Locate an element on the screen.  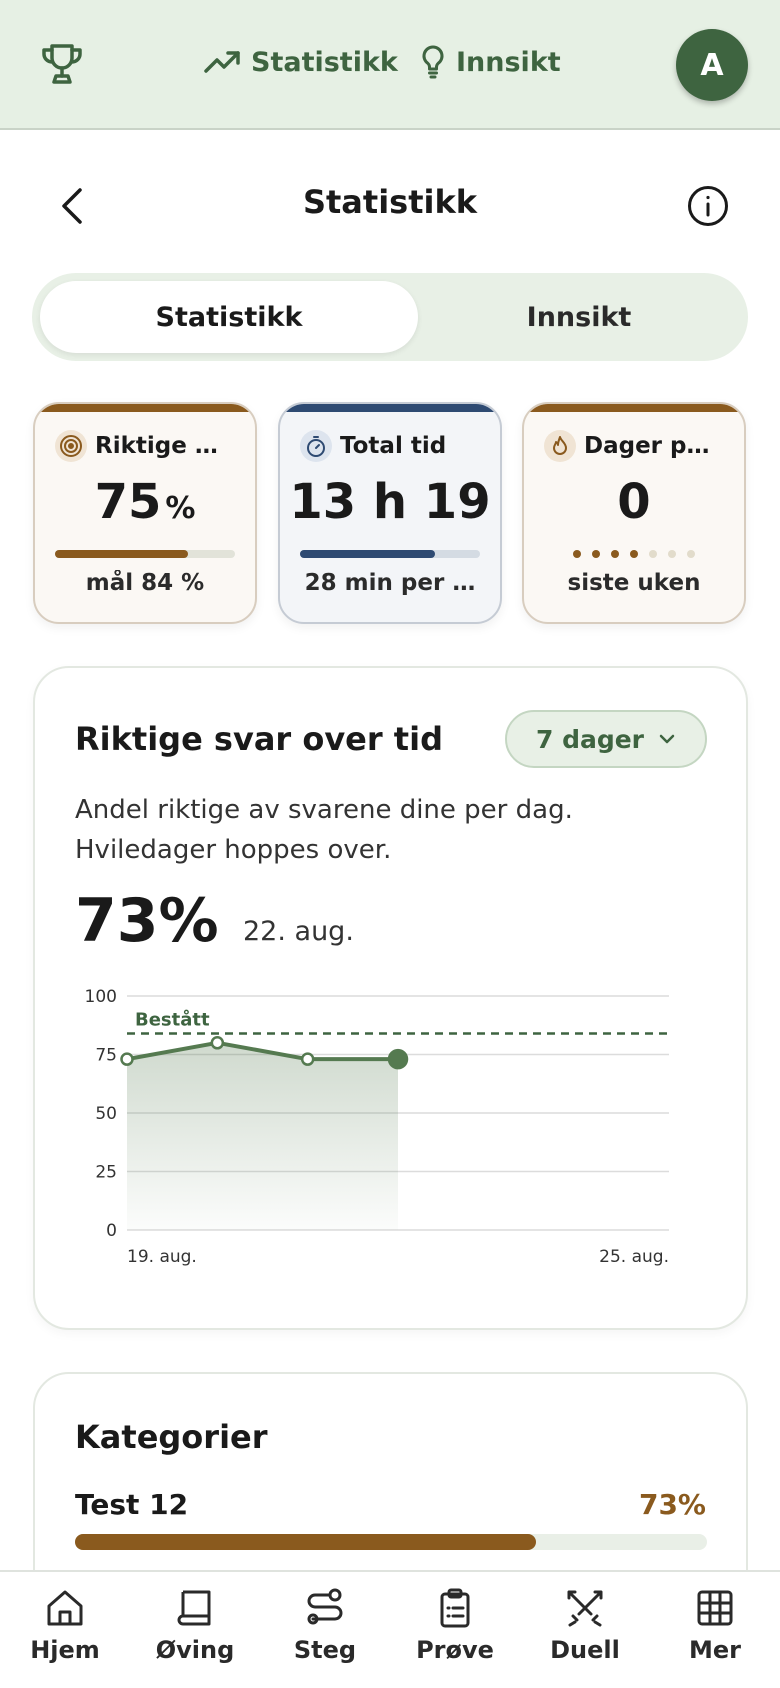
bottom-nav: Hjem Øving Steg Prøve Duell Mer is located at coordinates (390, 1629).